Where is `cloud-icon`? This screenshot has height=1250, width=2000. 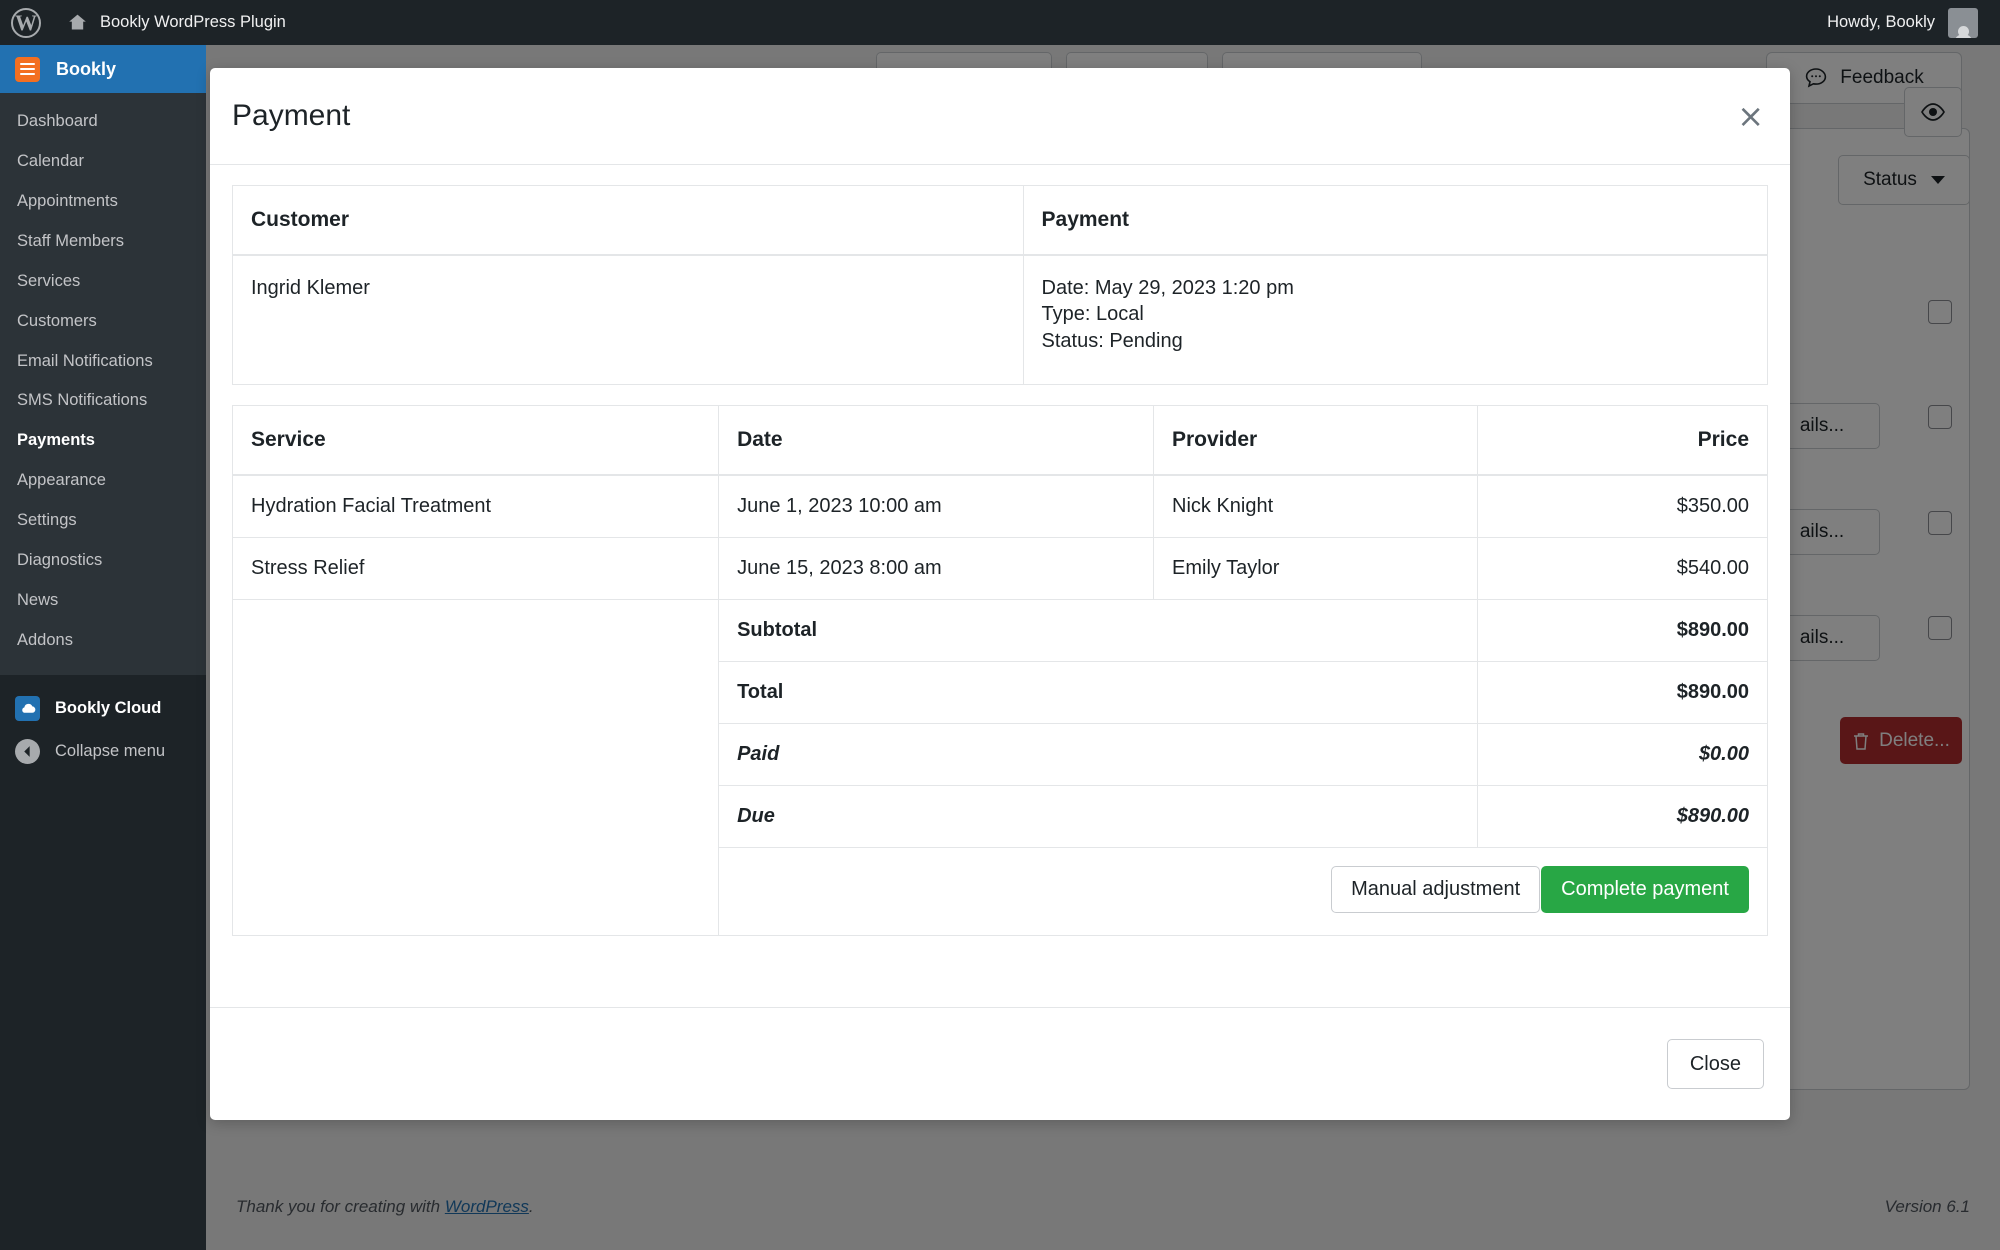 cloud-icon is located at coordinates (27, 708).